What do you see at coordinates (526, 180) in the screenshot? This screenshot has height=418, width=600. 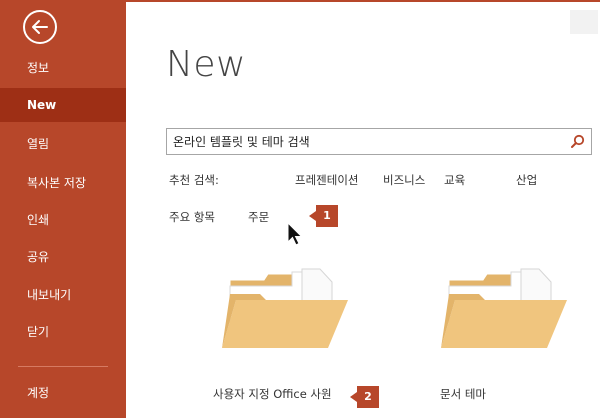 I see `suggested-industry-link: 산업` at bounding box center [526, 180].